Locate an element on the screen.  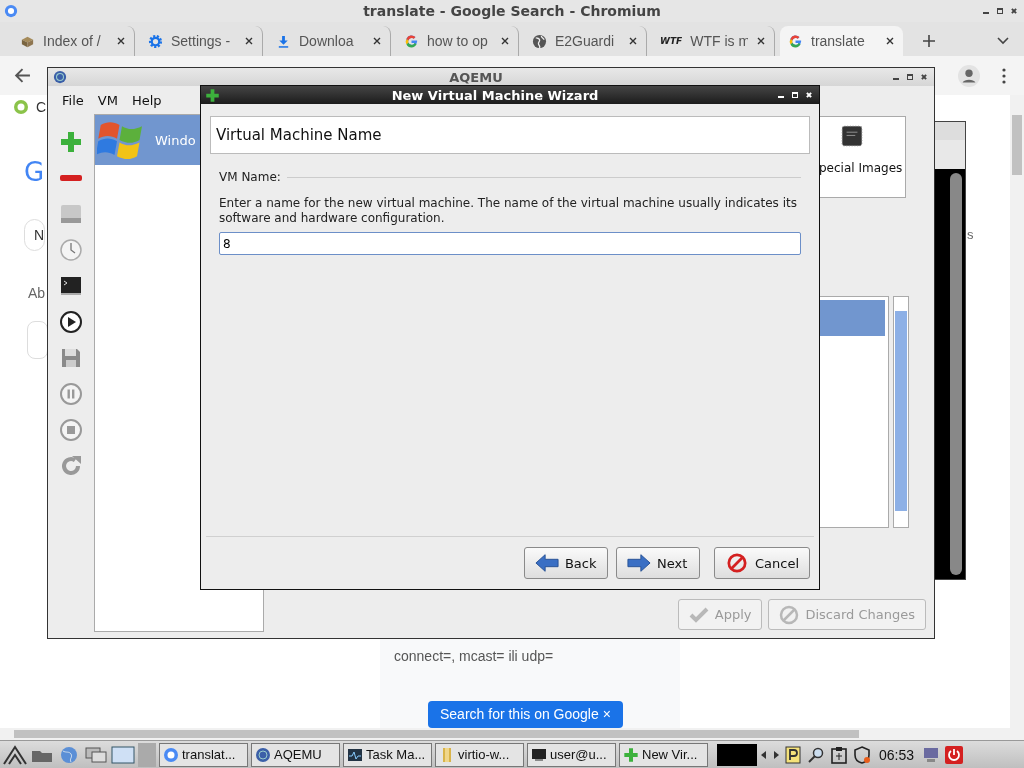
next-button: Next is located at coordinates (657, 563).